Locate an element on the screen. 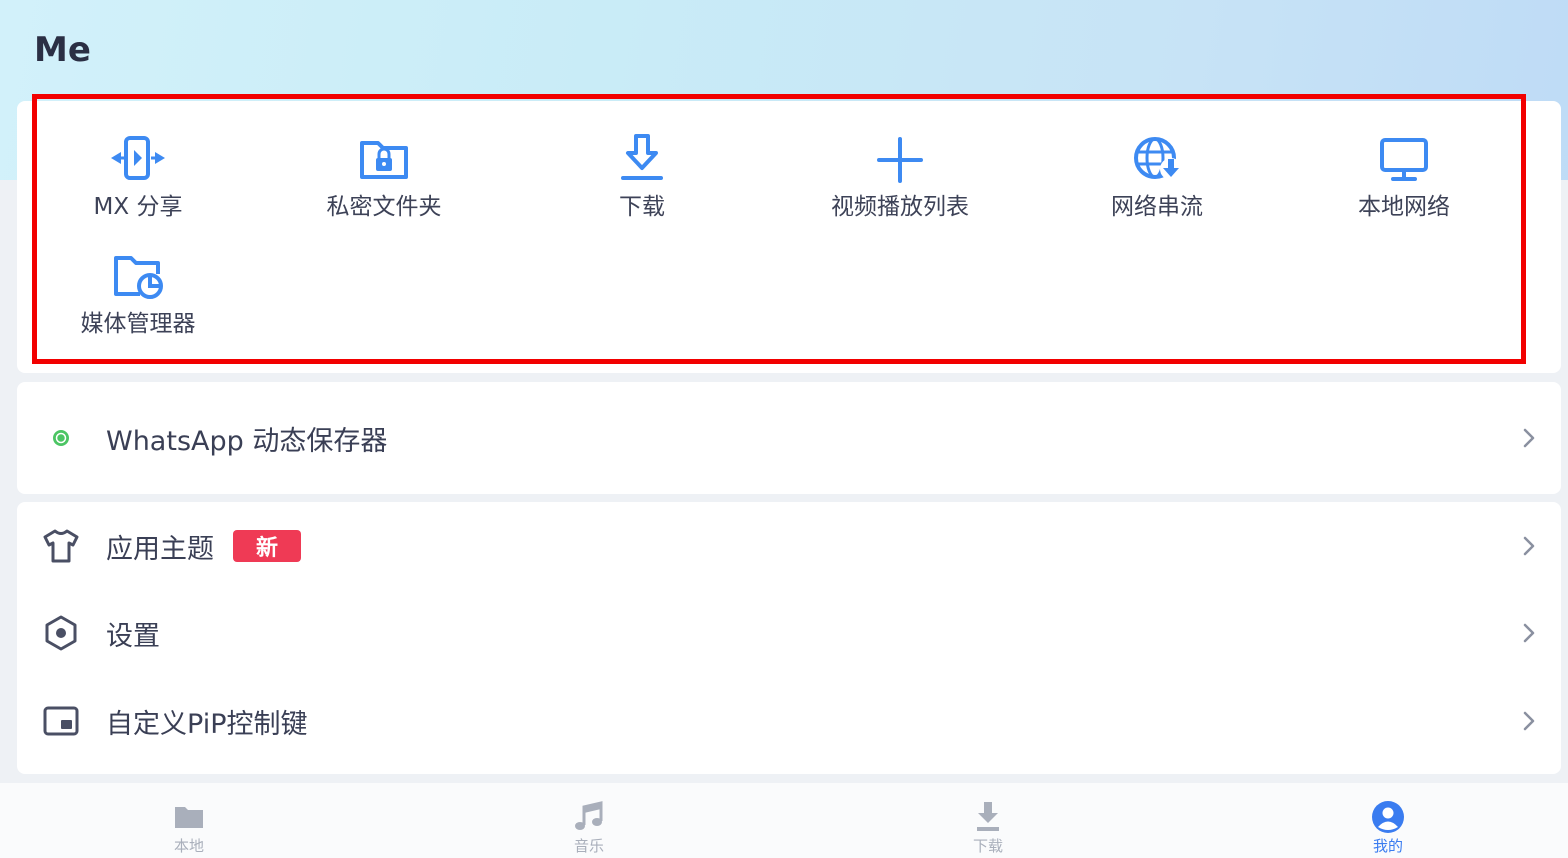  app-theme-label: 应用主题 is located at coordinates (160, 549).